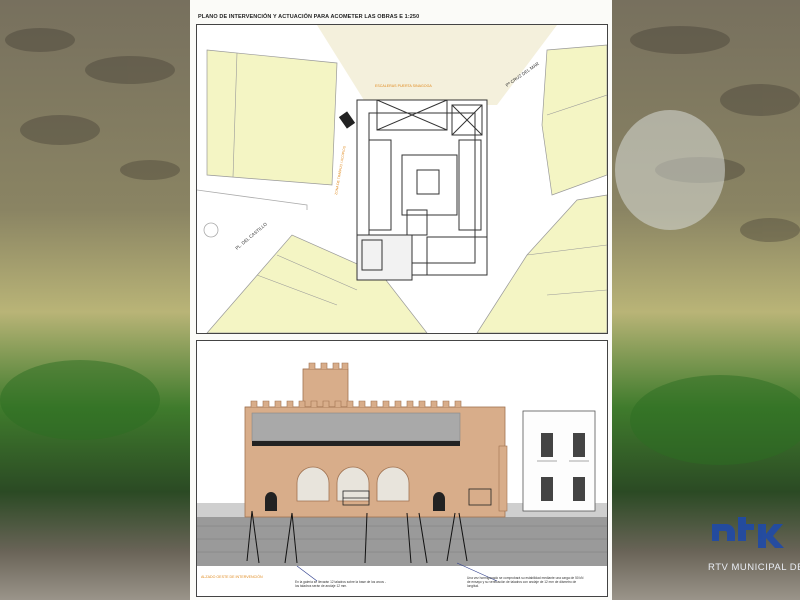 The width and height of the screenshot is (800, 600). What do you see at coordinates (754, 567) in the screenshot?
I see `brand-caption: RTV MUNICIPAL DE CH` at bounding box center [754, 567].